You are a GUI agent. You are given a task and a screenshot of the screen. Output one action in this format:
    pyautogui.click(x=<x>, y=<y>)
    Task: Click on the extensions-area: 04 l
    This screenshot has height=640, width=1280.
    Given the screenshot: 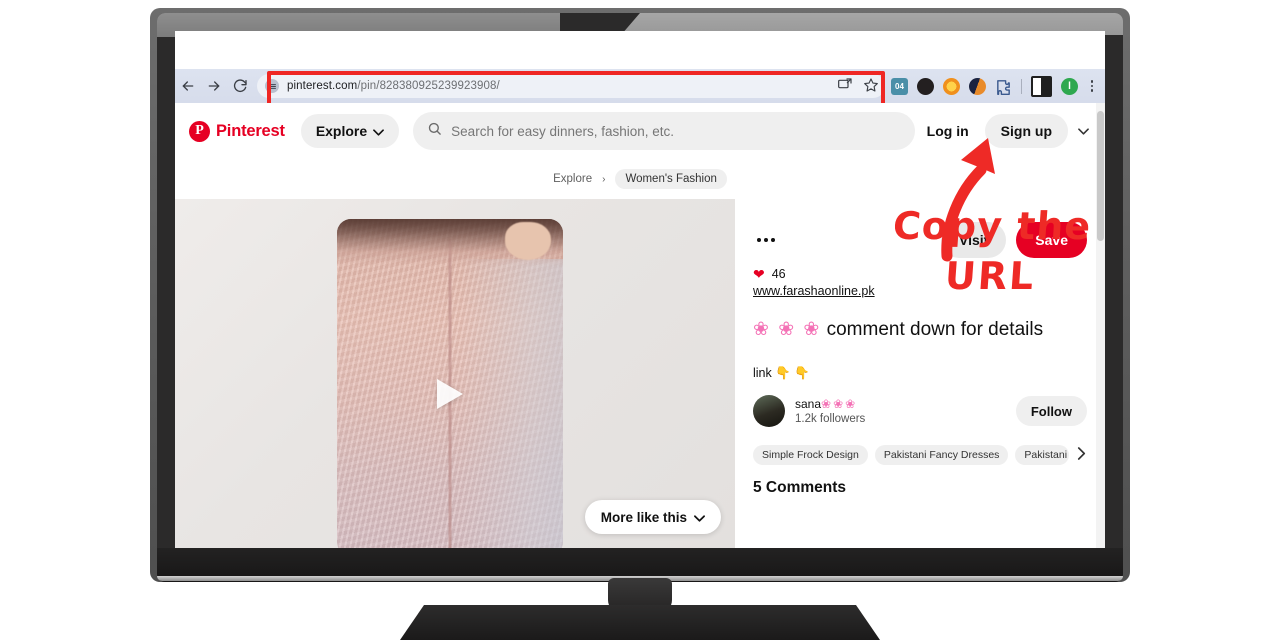 What is the action you would take?
    pyautogui.click(x=986, y=86)
    